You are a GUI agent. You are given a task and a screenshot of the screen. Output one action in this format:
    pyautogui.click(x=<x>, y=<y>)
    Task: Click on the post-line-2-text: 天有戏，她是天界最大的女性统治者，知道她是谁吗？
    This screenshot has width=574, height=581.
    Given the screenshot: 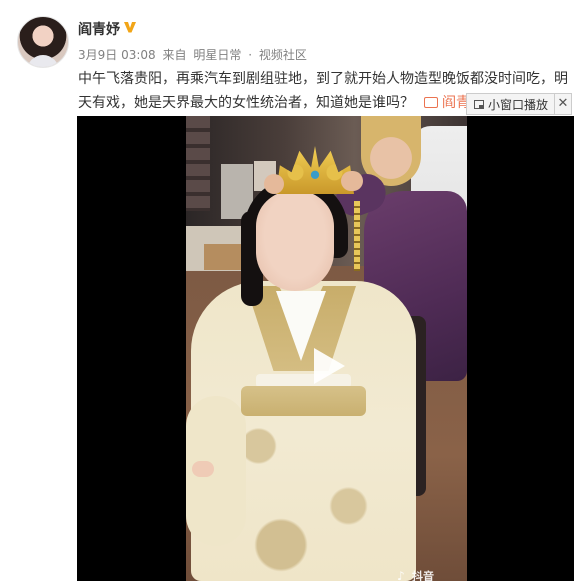 What is the action you would take?
    pyautogui.click(x=246, y=103)
    